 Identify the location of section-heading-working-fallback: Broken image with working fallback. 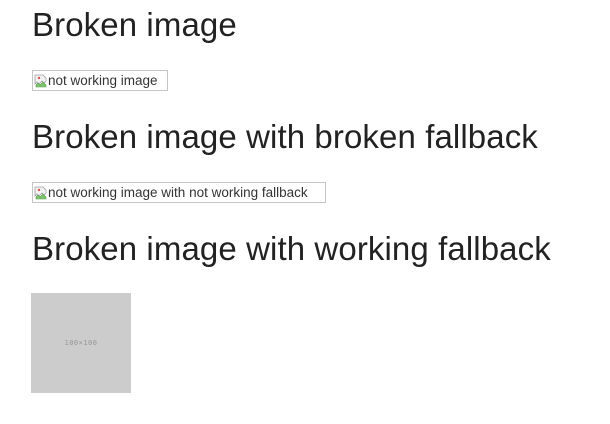
(291, 248).